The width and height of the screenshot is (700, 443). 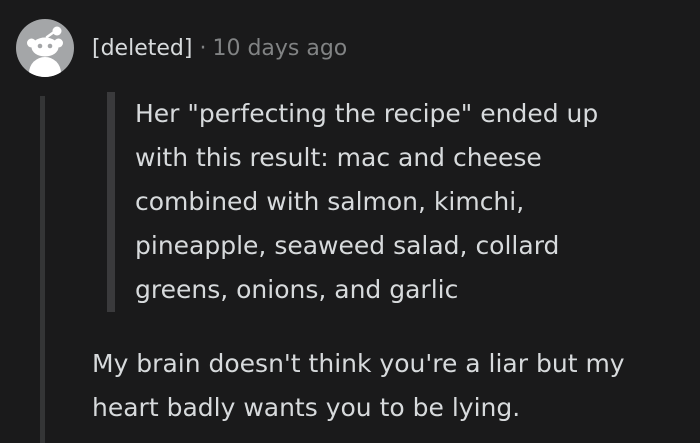 What do you see at coordinates (42, 269) in the screenshot?
I see `thread-collapse-line` at bounding box center [42, 269].